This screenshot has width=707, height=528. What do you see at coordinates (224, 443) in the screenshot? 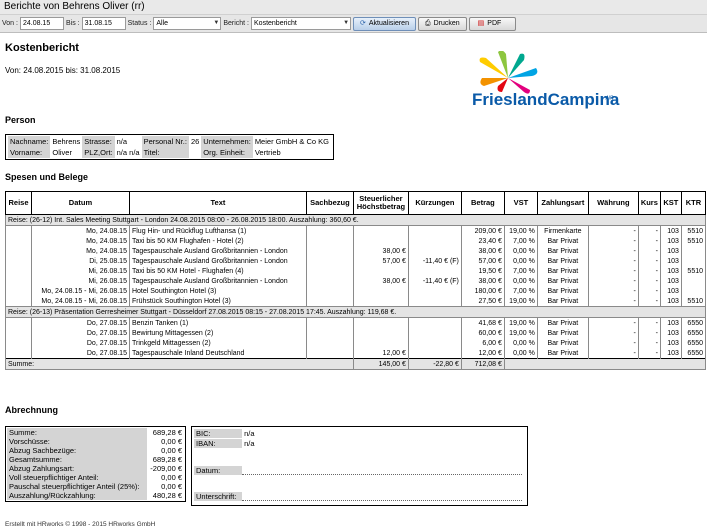
I see `iban-row: IBAN: n/a` at bounding box center [224, 443].